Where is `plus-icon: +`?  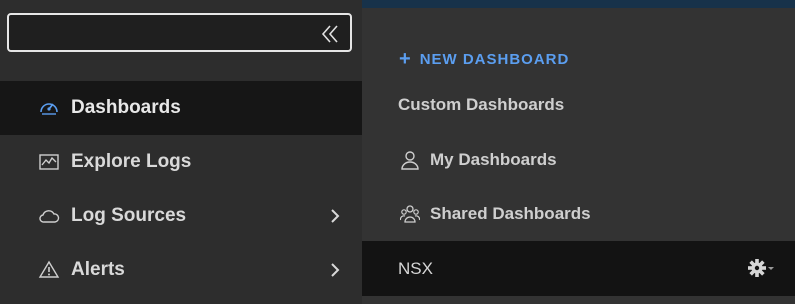 plus-icon: + is located at coordinates (405, 59).